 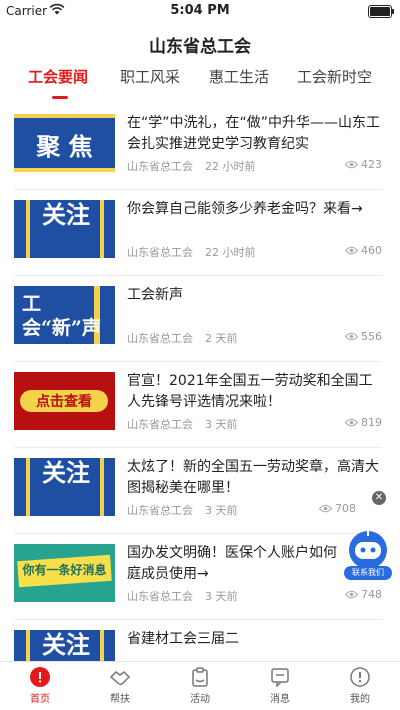 I want to click on article-meta: 山东省总工会 3 天前 748, so click(x=254, y=596).